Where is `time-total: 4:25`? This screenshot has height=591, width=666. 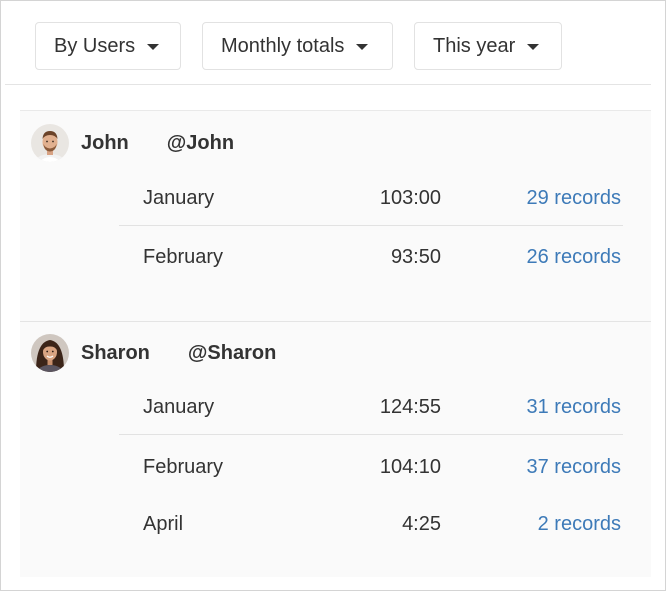 time-total: 4:25 is located at coordinates (421, 524).